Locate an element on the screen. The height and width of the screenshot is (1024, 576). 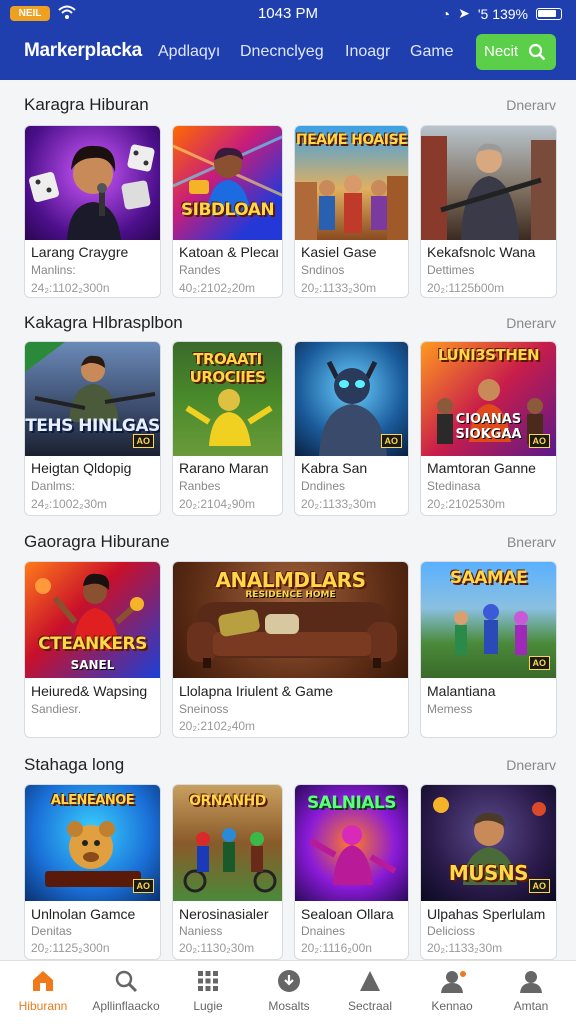
person-icon is located at coordinates (531, 982).